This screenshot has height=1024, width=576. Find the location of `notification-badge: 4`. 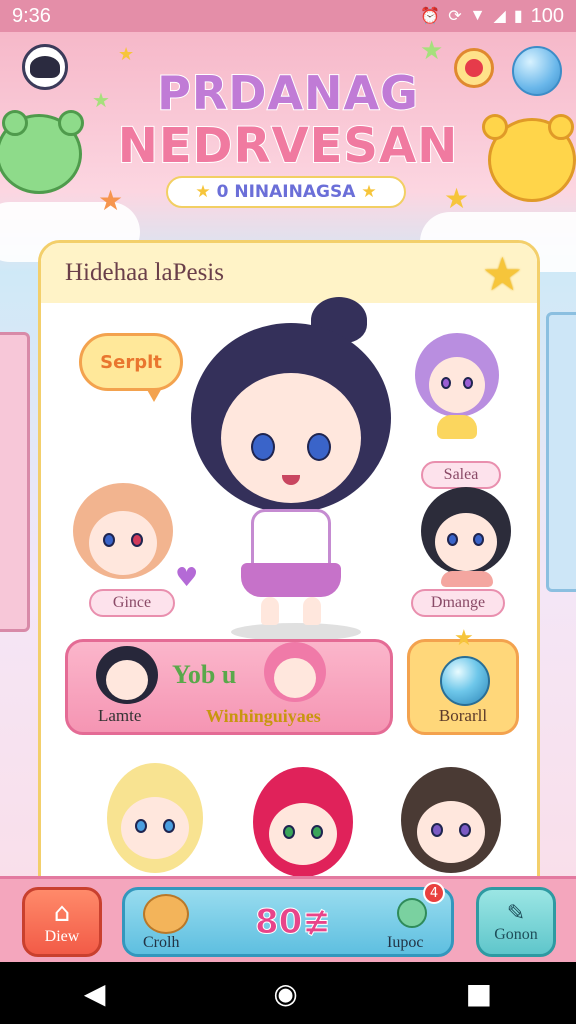

notification-badge: 4 is located at coordinates (434, 893).